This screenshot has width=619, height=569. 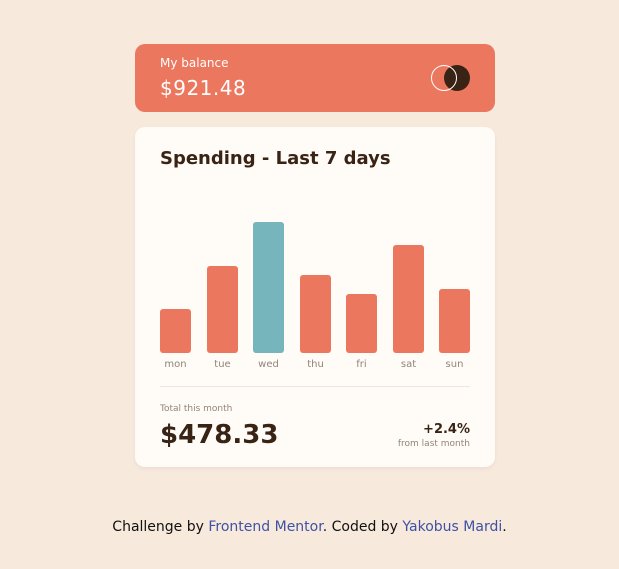 What do you see at coordinates (315, 386) in the screenshot?
I see `divider` at bounding box center [315, 386].